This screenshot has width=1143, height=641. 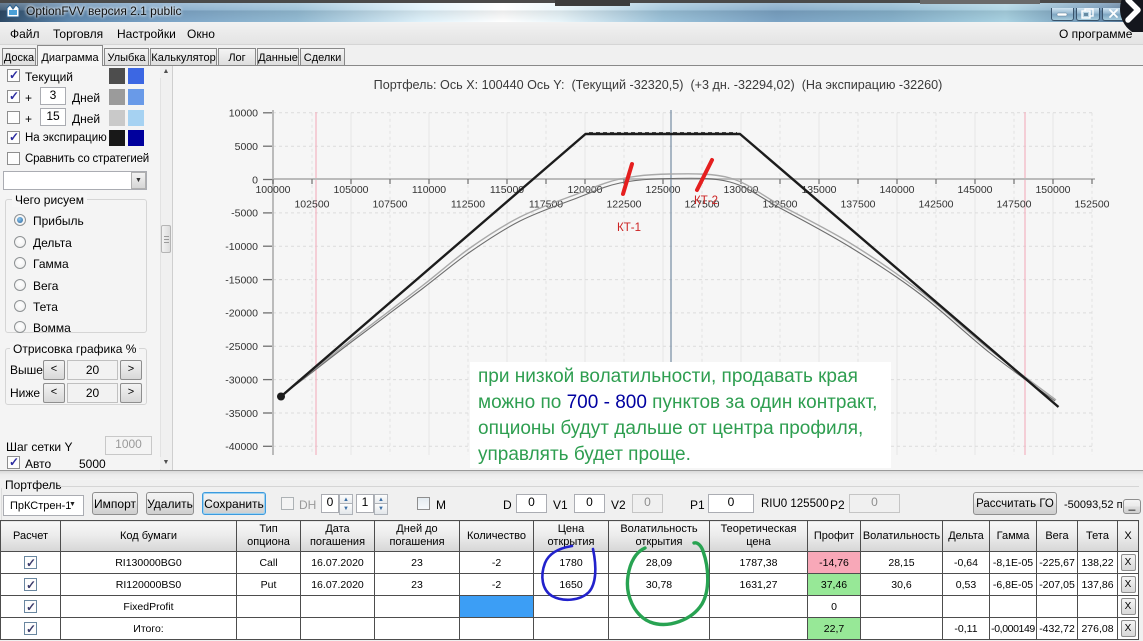 I want to click on svg-text: КТ-1, so click(x=629, y=228).